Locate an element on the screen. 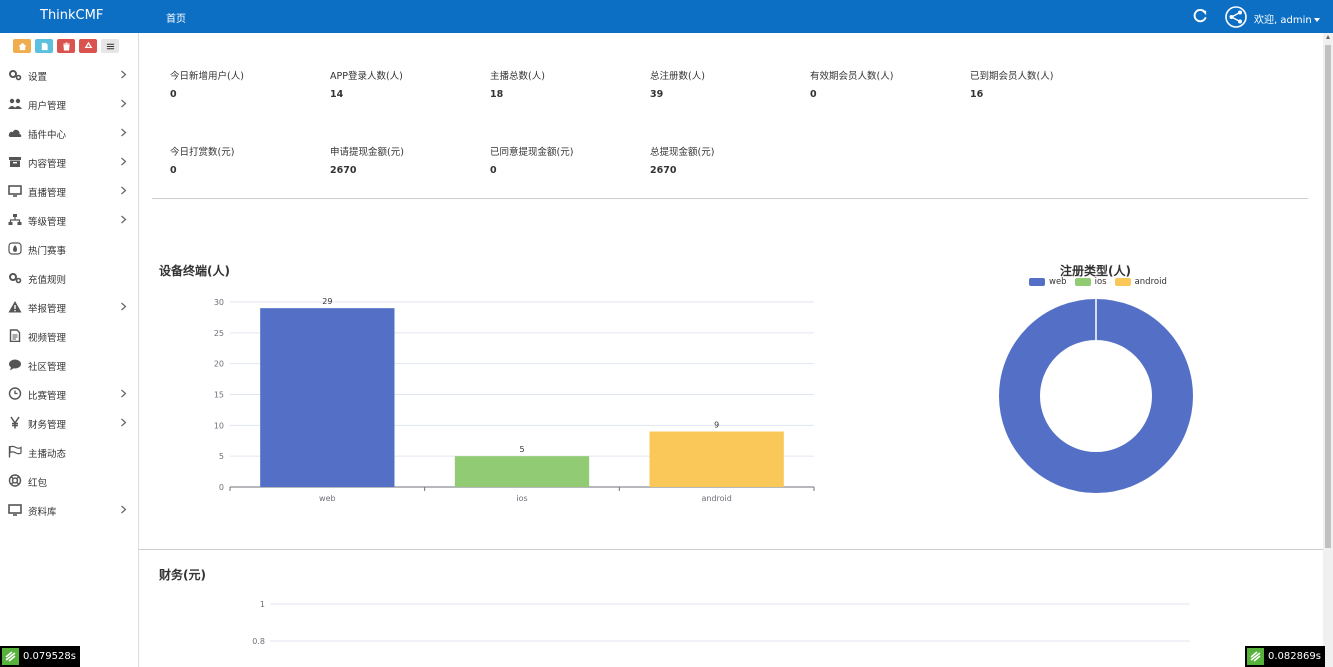 This screenshot has height=667, width=1333. stat-label: 已到期会员人数(人) is located at coordinates (1012, 76).